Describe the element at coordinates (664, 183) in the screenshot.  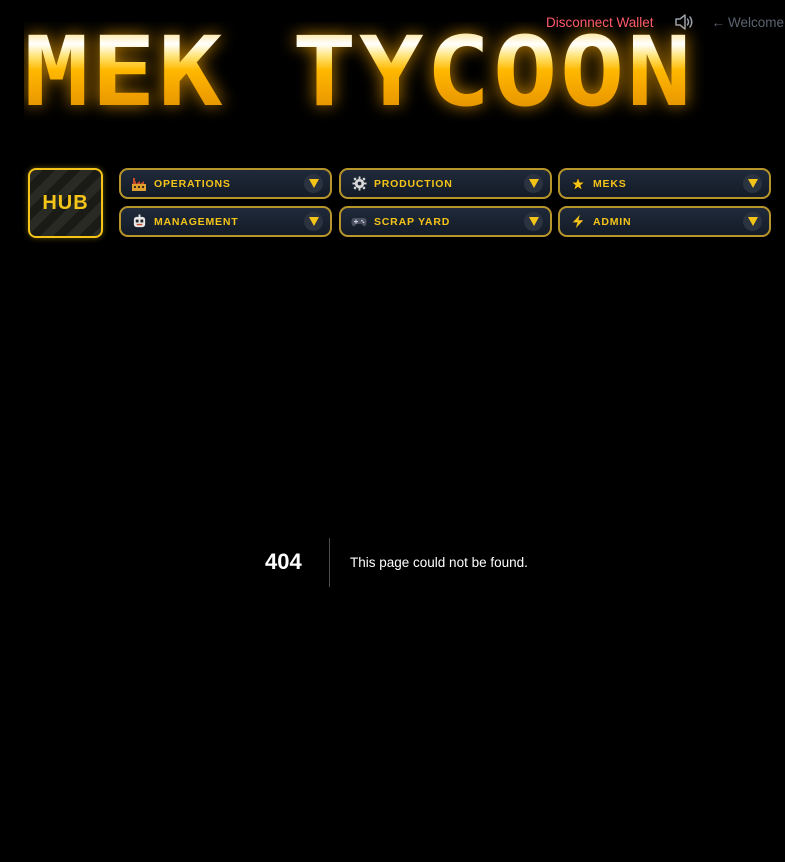
I see `nav-meks: MEKS` at that location.